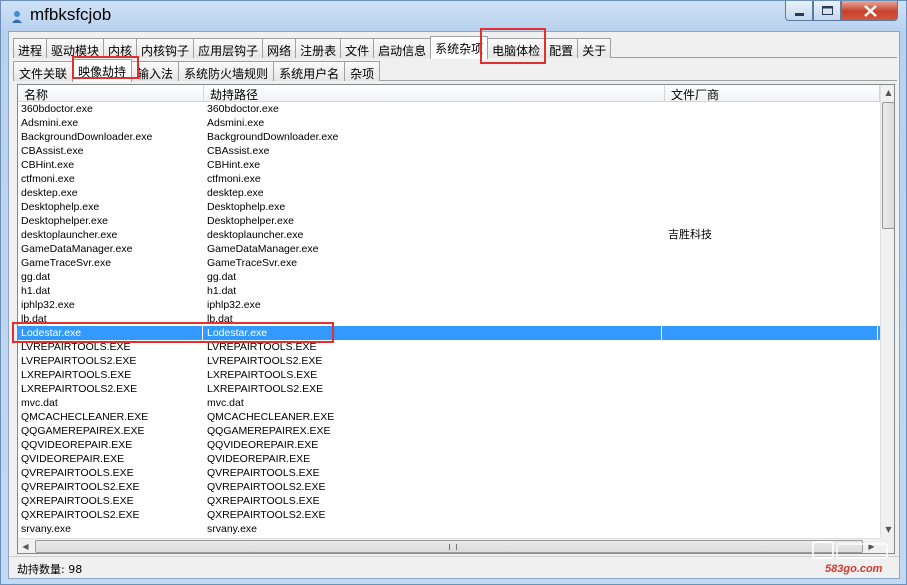 The width and height of the screenshot is (907, 585). I want to click on column-header-path: 劫持路径, so click(434, 93).